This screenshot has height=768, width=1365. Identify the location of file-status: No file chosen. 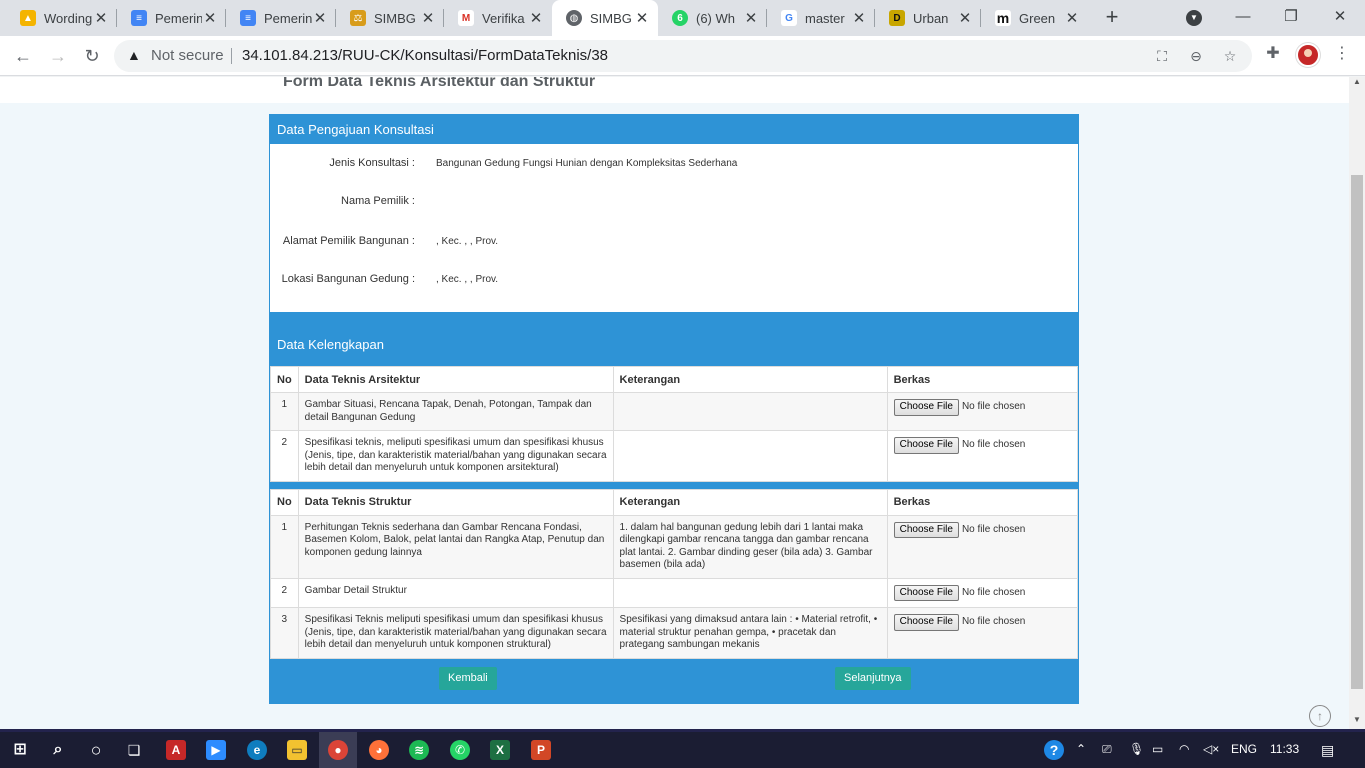
(993, 621).